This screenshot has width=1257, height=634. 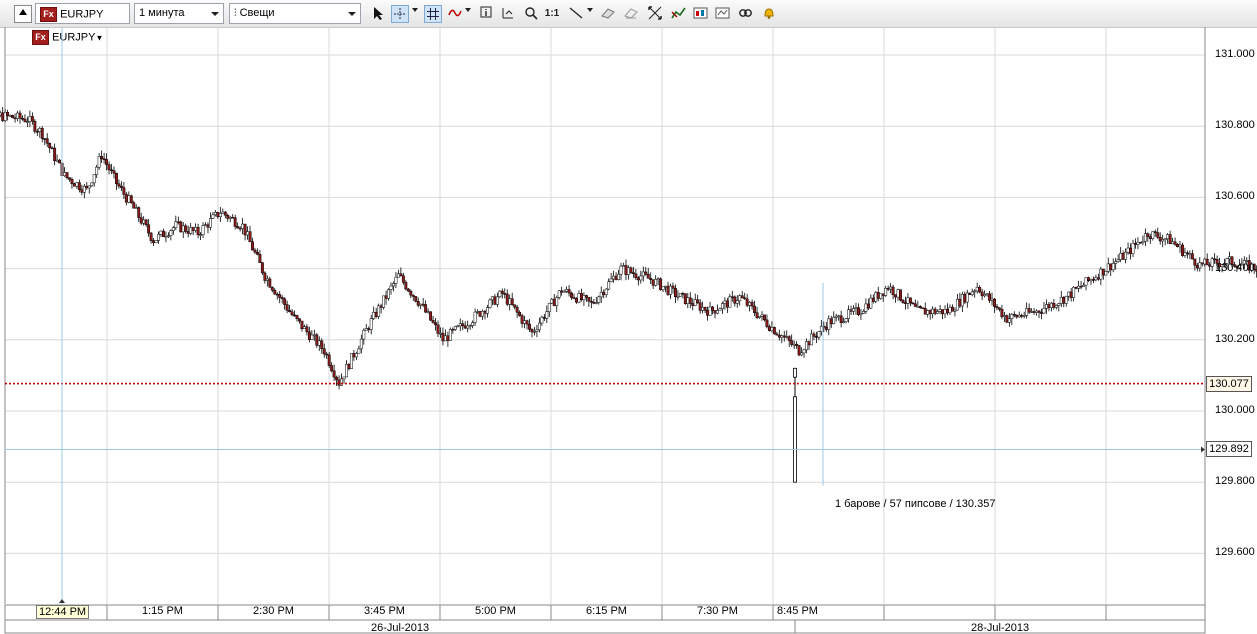 What do you see at coordinates (1235, 125) in the screenshot?
I see `price-tick-label: 130.800` at bounding box center [1235, 125].